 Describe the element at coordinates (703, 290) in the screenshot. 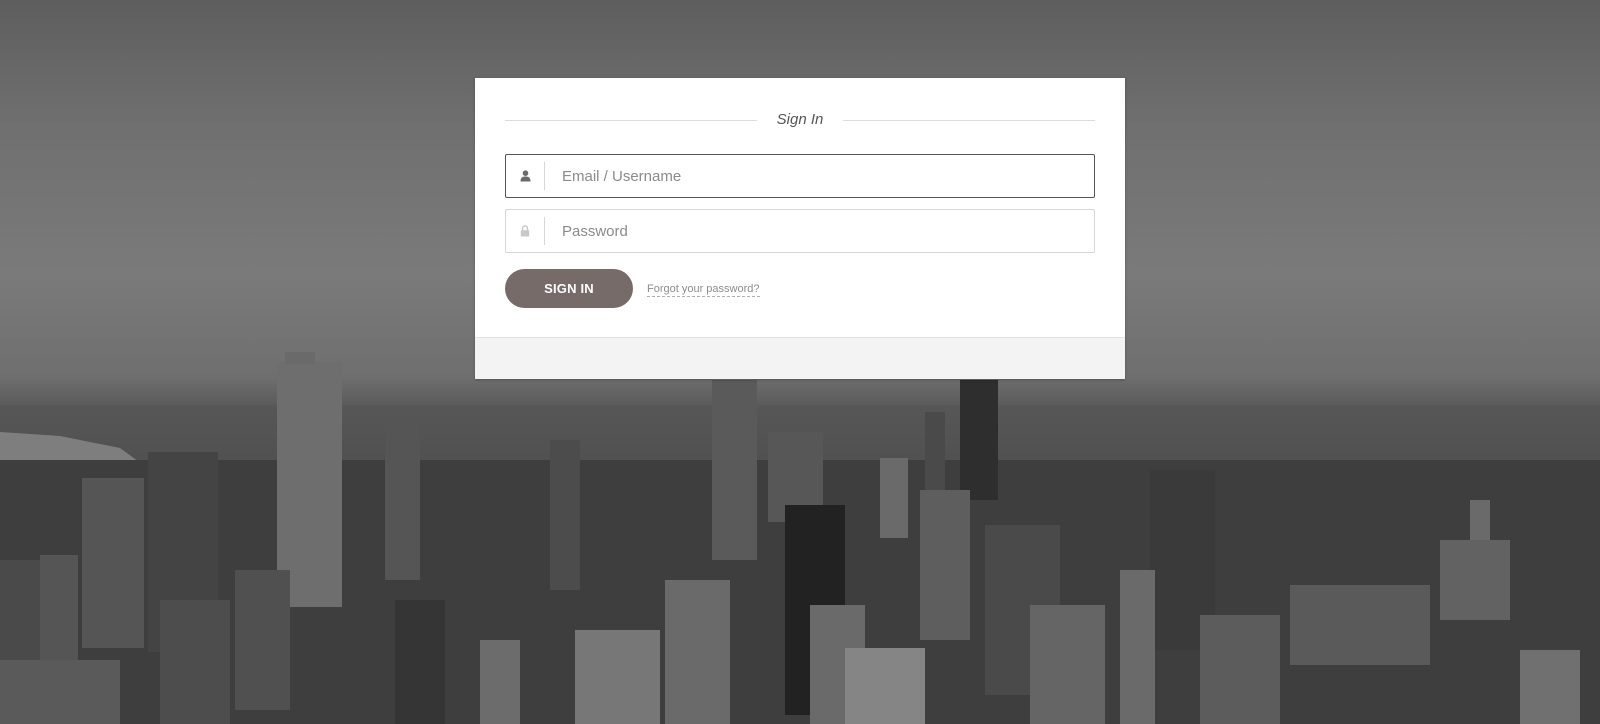

I see `forgot-password-link: Forgot your password?` at that location.